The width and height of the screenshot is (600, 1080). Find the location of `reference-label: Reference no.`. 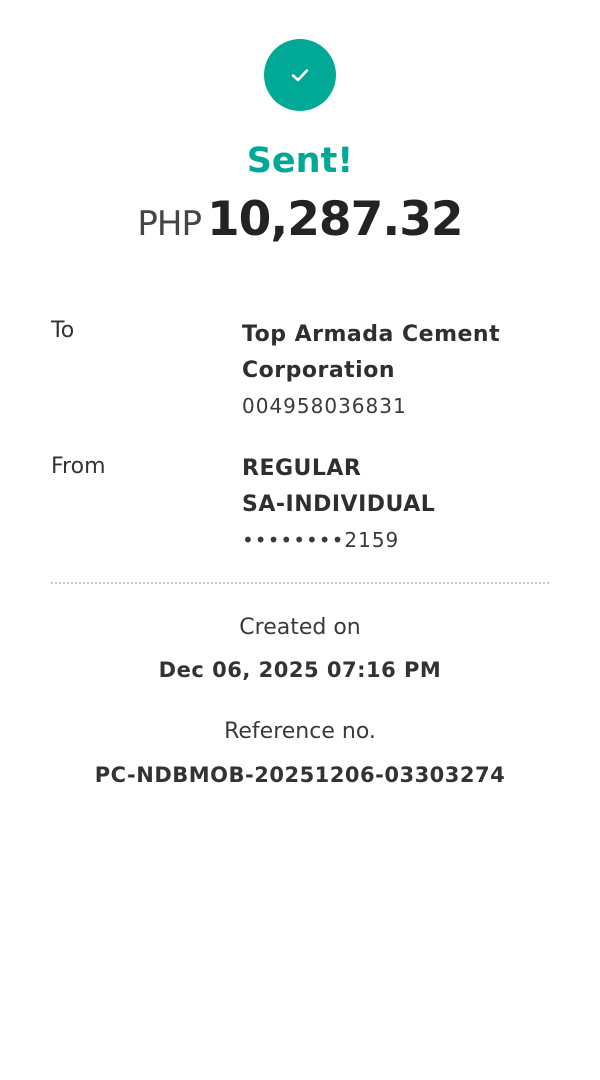

reference-label: Reference no. is located at coordinates (300, 731).